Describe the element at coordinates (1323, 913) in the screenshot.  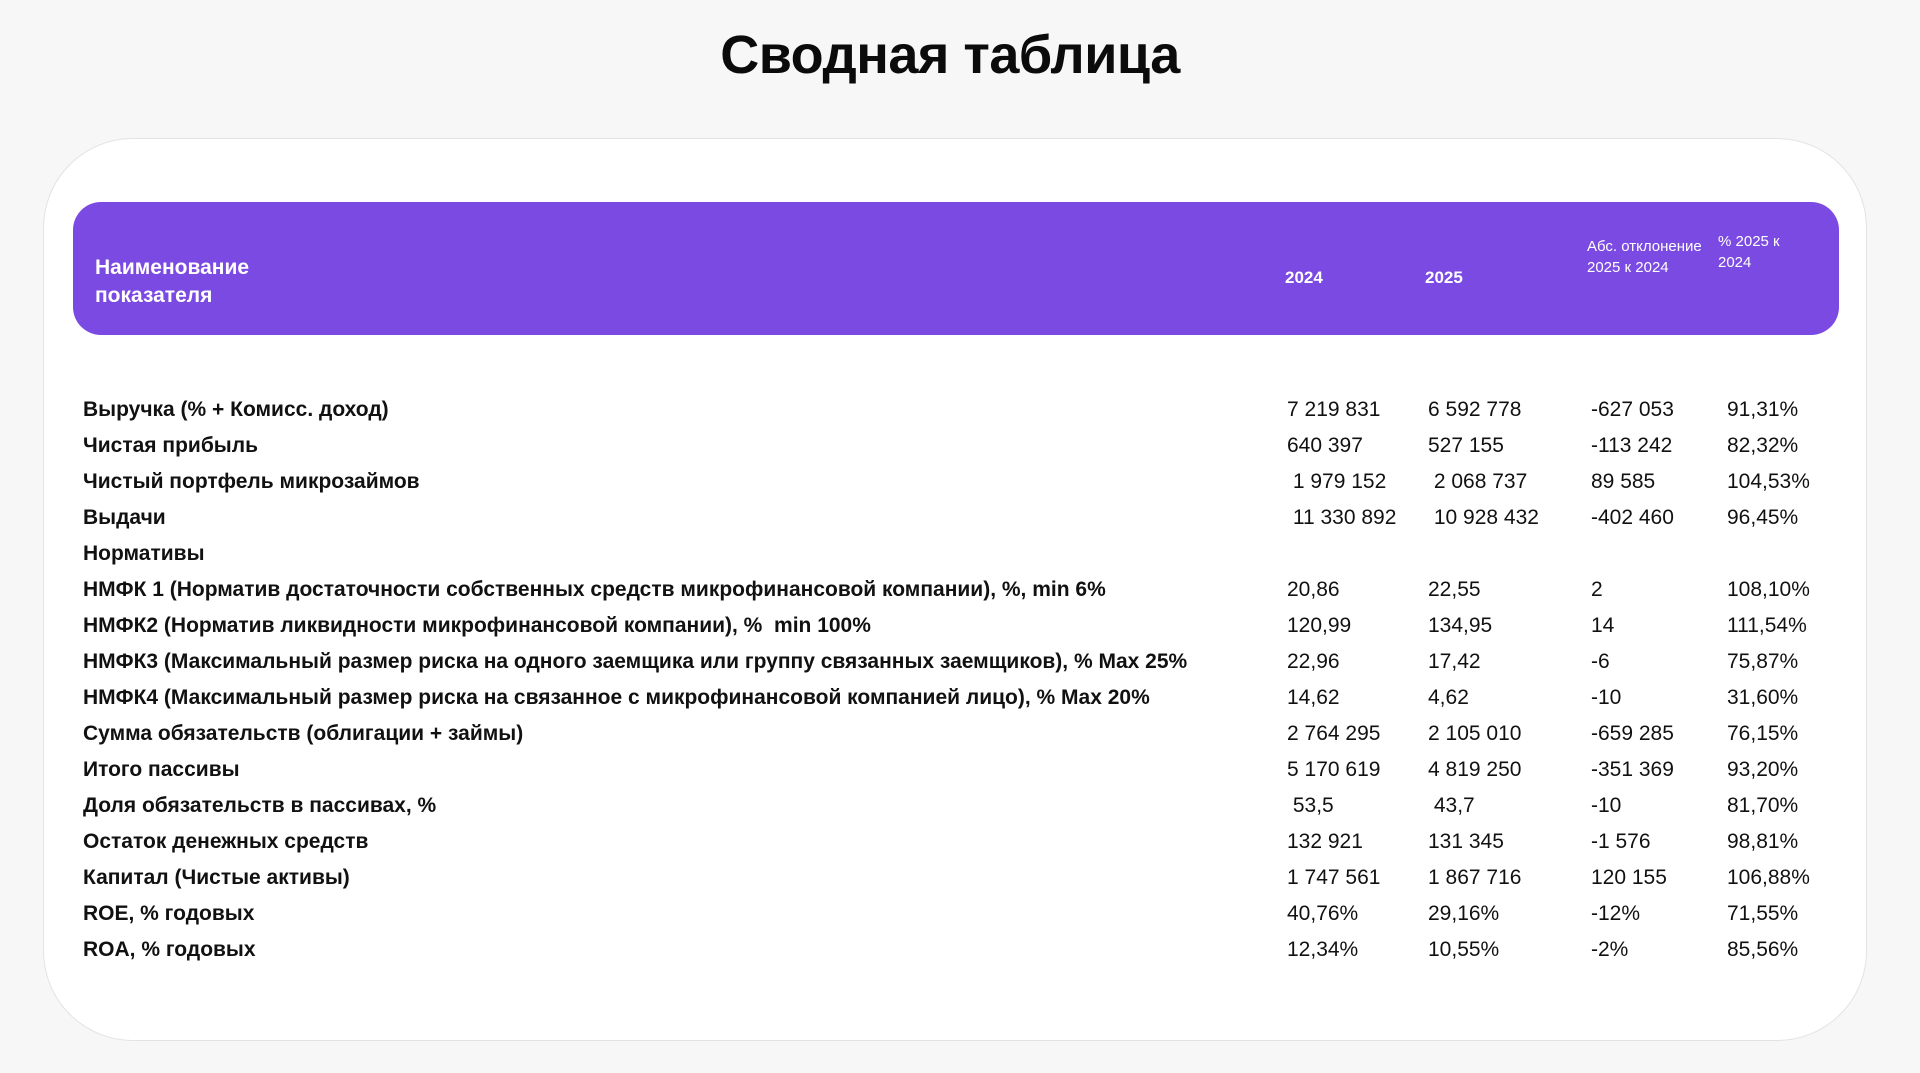
I see `row-value-2024: 40,76%` at that location.